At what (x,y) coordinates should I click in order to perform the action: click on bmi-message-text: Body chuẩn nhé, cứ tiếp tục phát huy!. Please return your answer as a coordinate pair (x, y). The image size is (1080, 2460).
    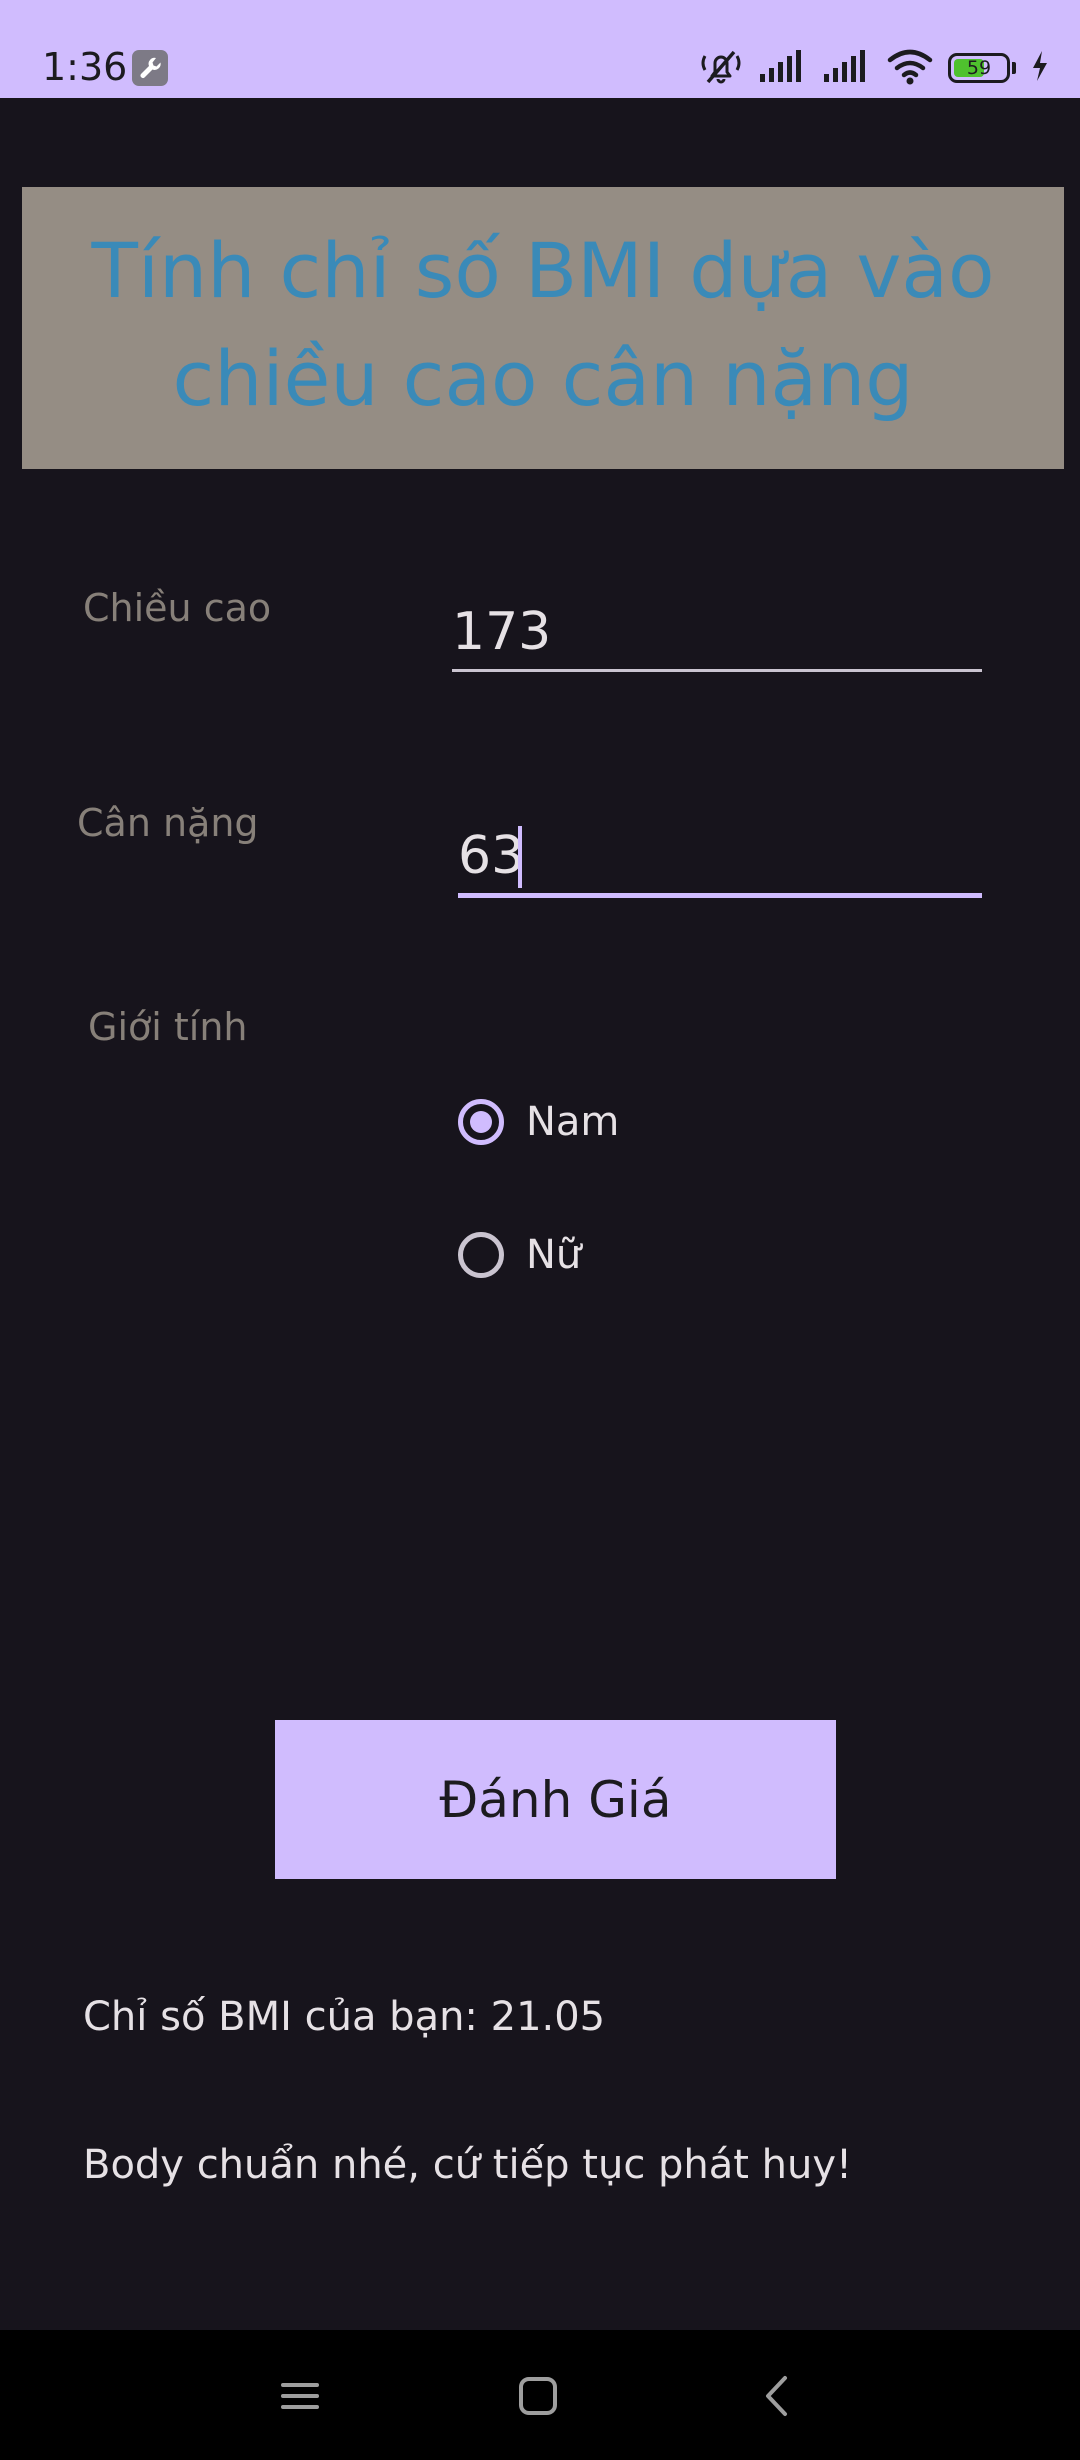
    Looking at the image, I should click on (468, 2165).